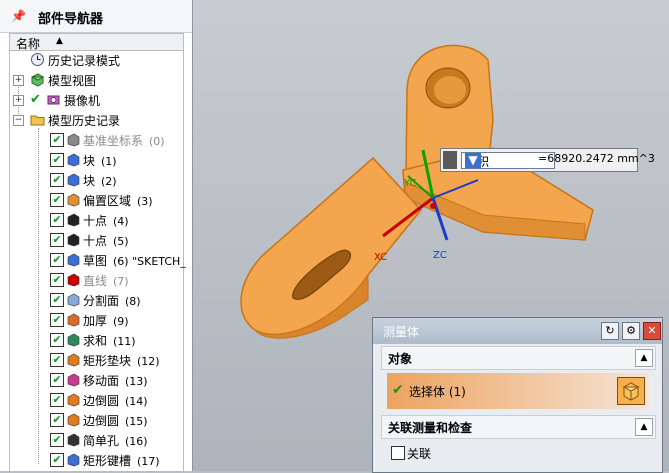 The width and height of the screenshot is (669, 473). I want to click on feature-node: ✔ 边倒圆 (15), so click(96, 420).